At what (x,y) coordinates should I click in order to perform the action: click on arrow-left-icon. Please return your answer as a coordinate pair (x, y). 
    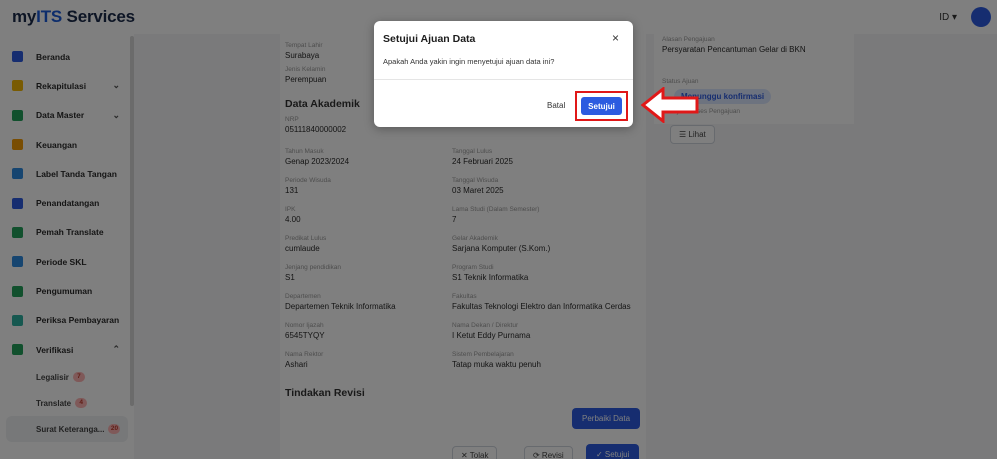
    Looking at the image, I should click on (670, 105).